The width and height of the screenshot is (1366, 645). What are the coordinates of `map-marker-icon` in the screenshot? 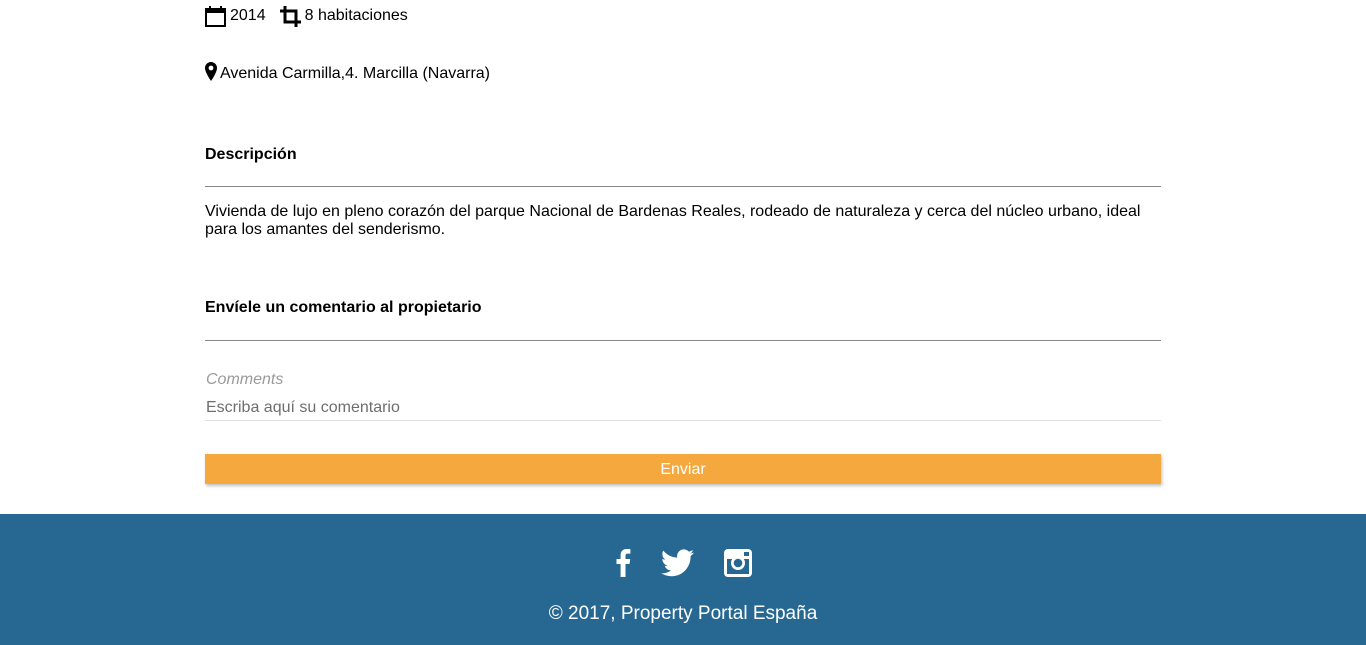 It's located at (211, 74).